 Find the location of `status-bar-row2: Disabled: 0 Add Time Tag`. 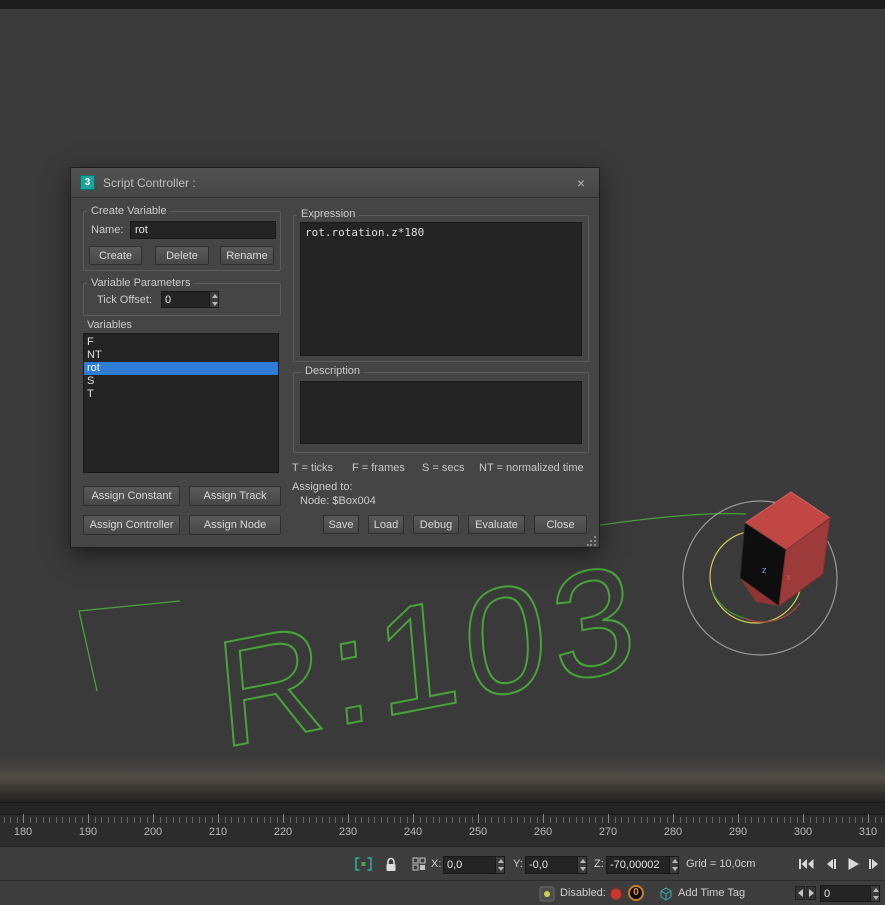

status-bar-row2: Disabled: 0 Add Time Tag is located at coordinates (442, 892).